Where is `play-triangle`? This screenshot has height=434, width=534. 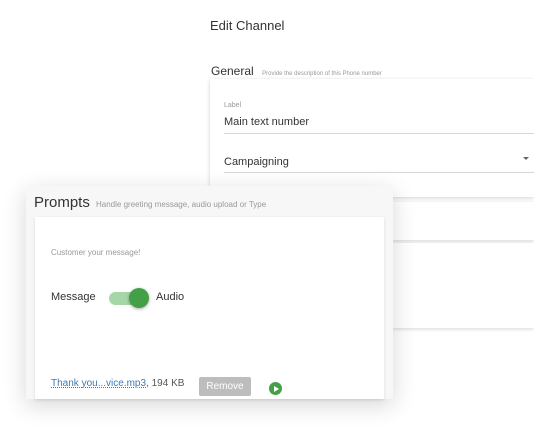 play-triangle is located at coordinates (276, 388).